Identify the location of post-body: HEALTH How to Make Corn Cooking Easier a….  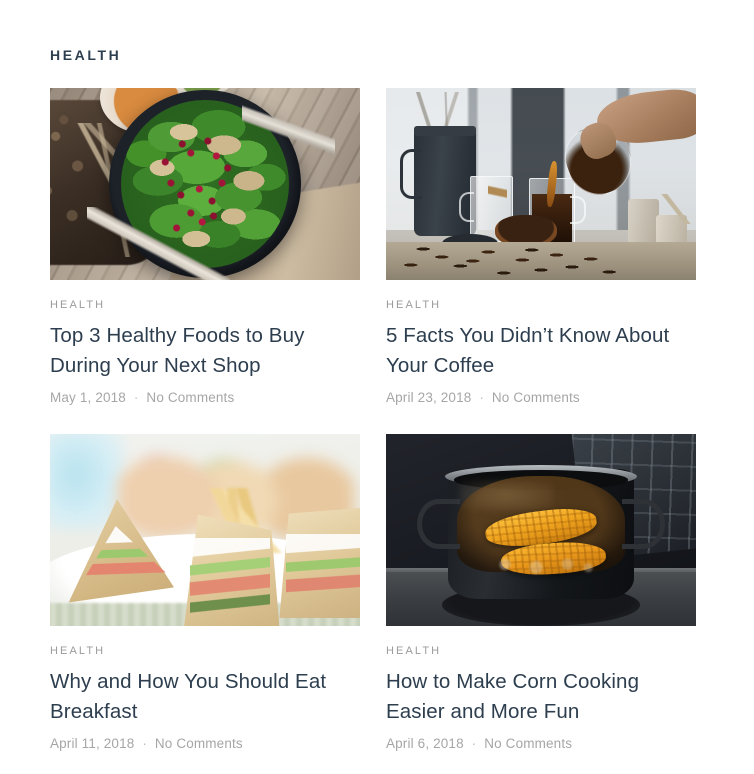
(541, 689).